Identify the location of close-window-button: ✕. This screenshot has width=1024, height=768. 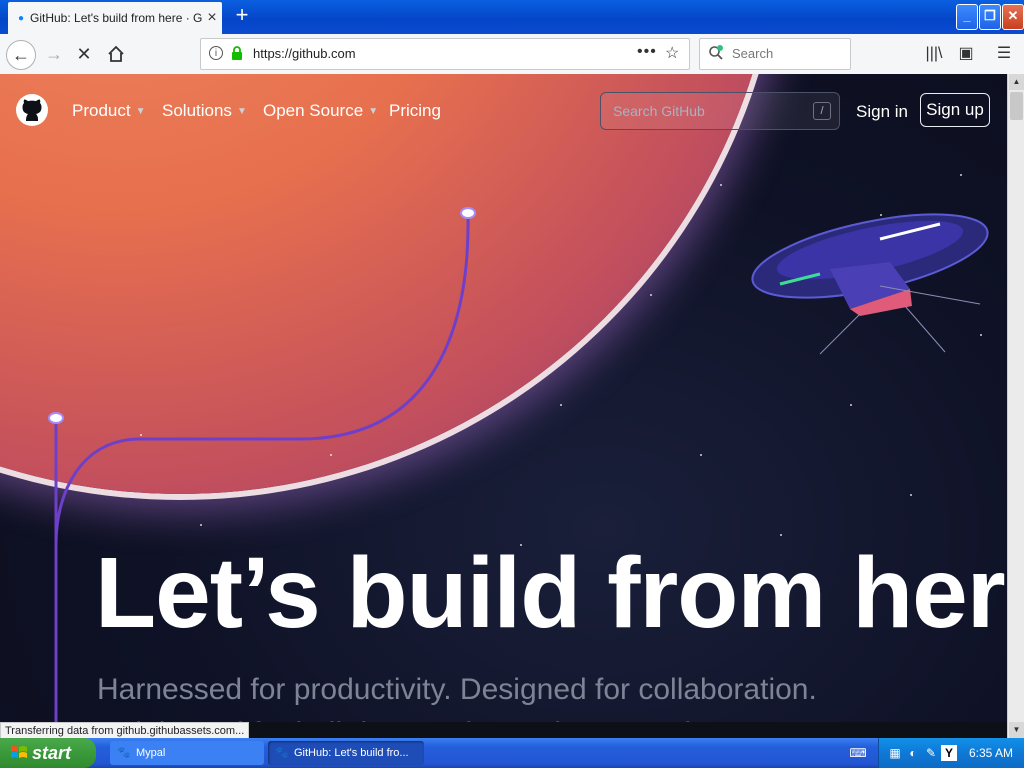
(1013, 17).